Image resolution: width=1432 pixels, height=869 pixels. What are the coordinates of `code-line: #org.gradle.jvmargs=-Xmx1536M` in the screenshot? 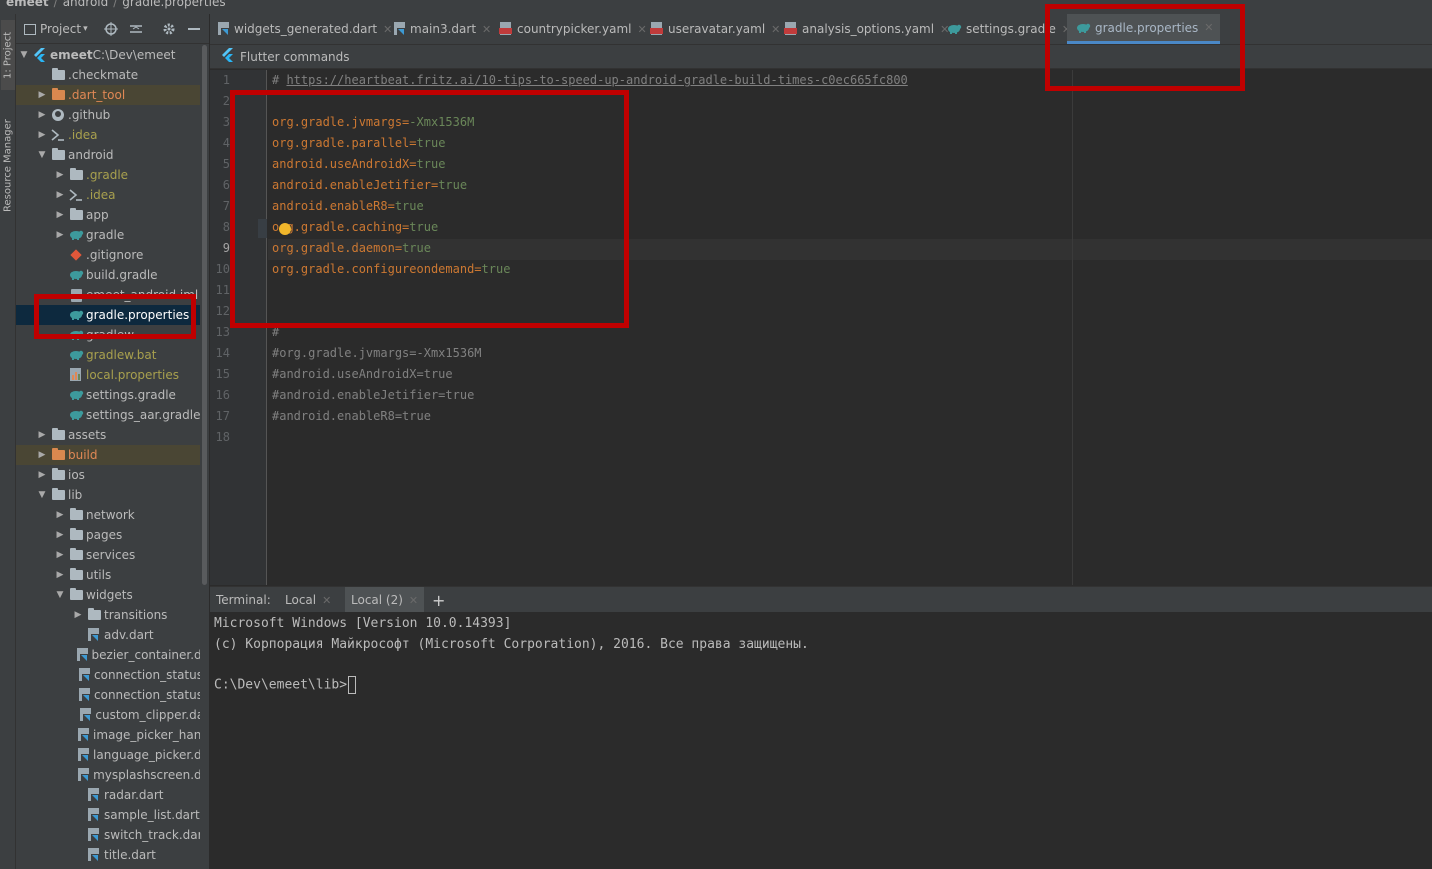 It's located at (377, 353).